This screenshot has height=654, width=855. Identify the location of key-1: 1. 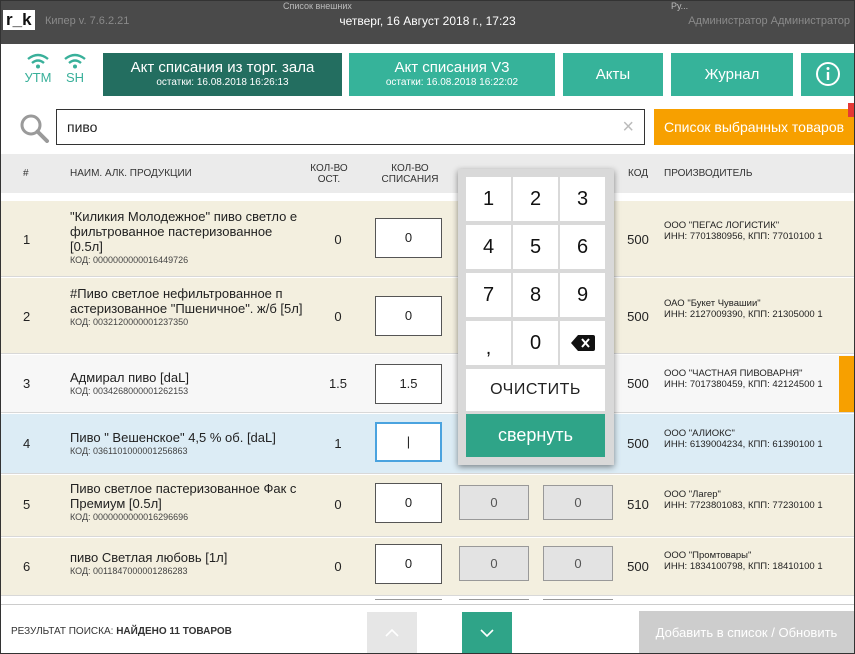
(488, 199).